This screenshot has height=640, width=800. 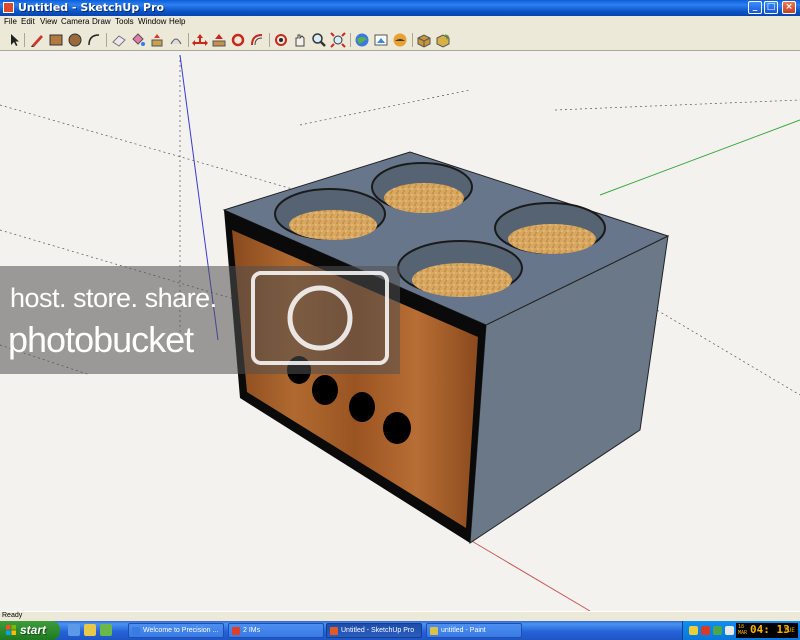 I want to click on push-tool-icon, so click(x=219, y=40).